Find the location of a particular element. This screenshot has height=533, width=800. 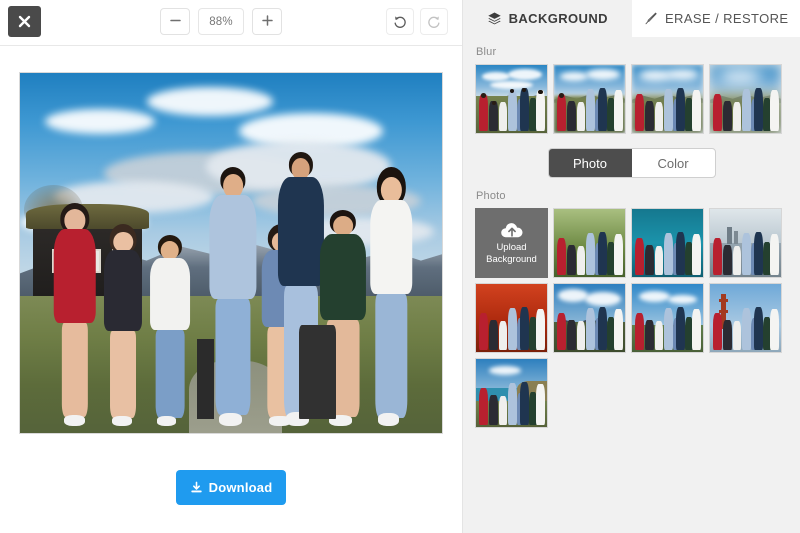

plus-icon is located at coordinates (267, 21).